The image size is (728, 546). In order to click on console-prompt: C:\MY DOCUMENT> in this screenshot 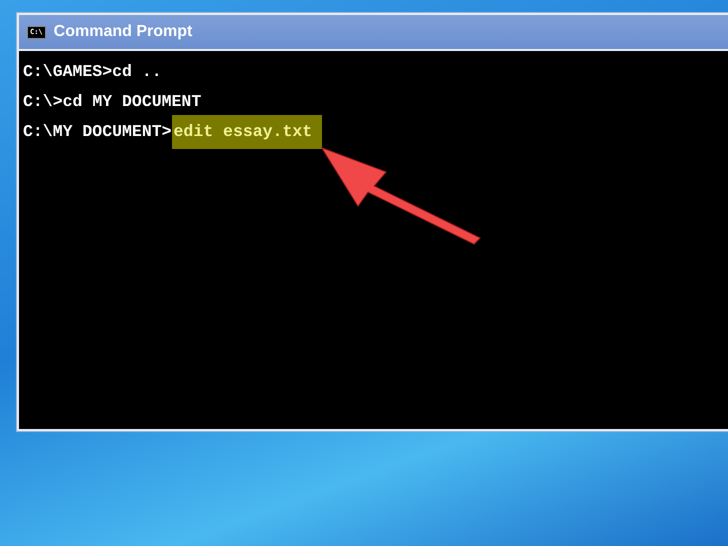, I will do `click(97, 131)`.